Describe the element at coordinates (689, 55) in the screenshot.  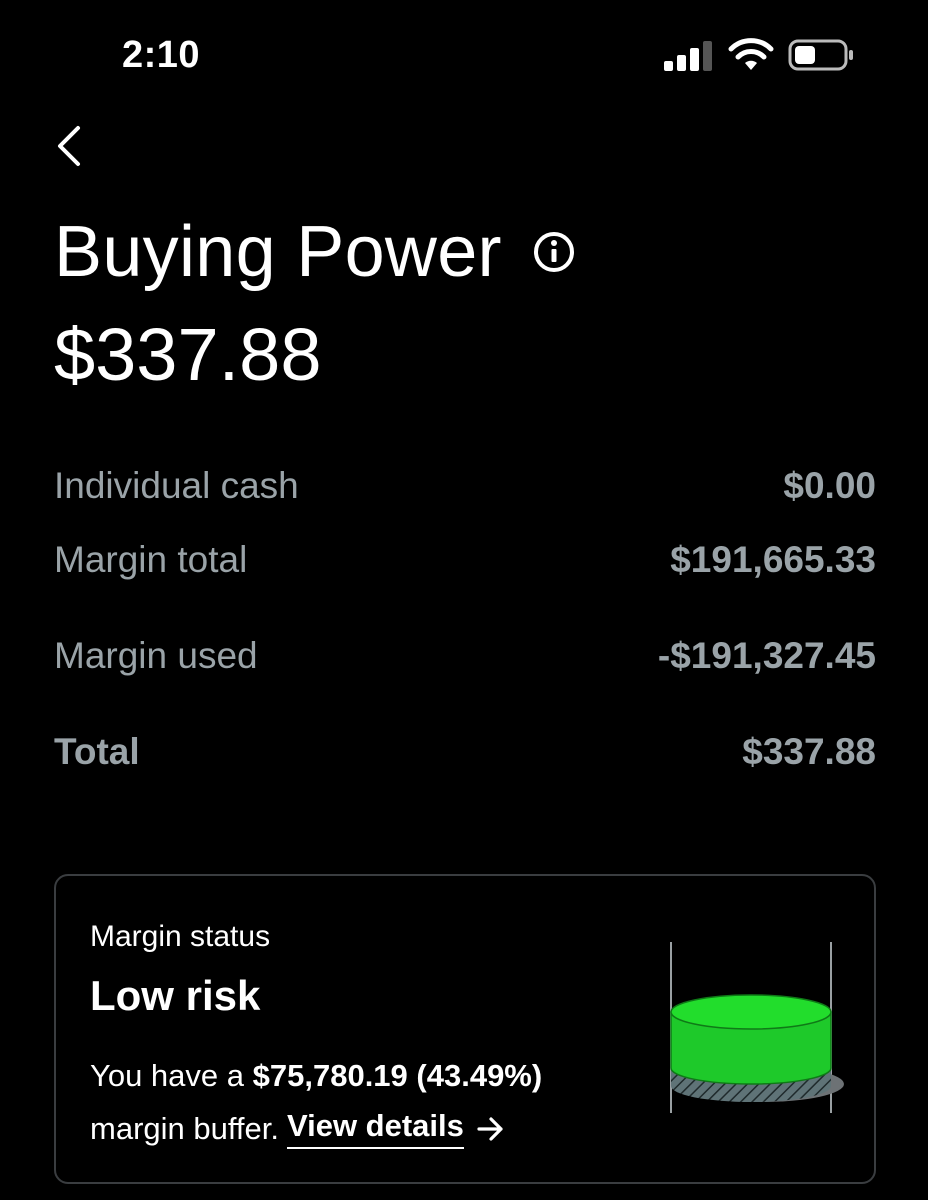
I see `cellular-signal-icon` at that location.